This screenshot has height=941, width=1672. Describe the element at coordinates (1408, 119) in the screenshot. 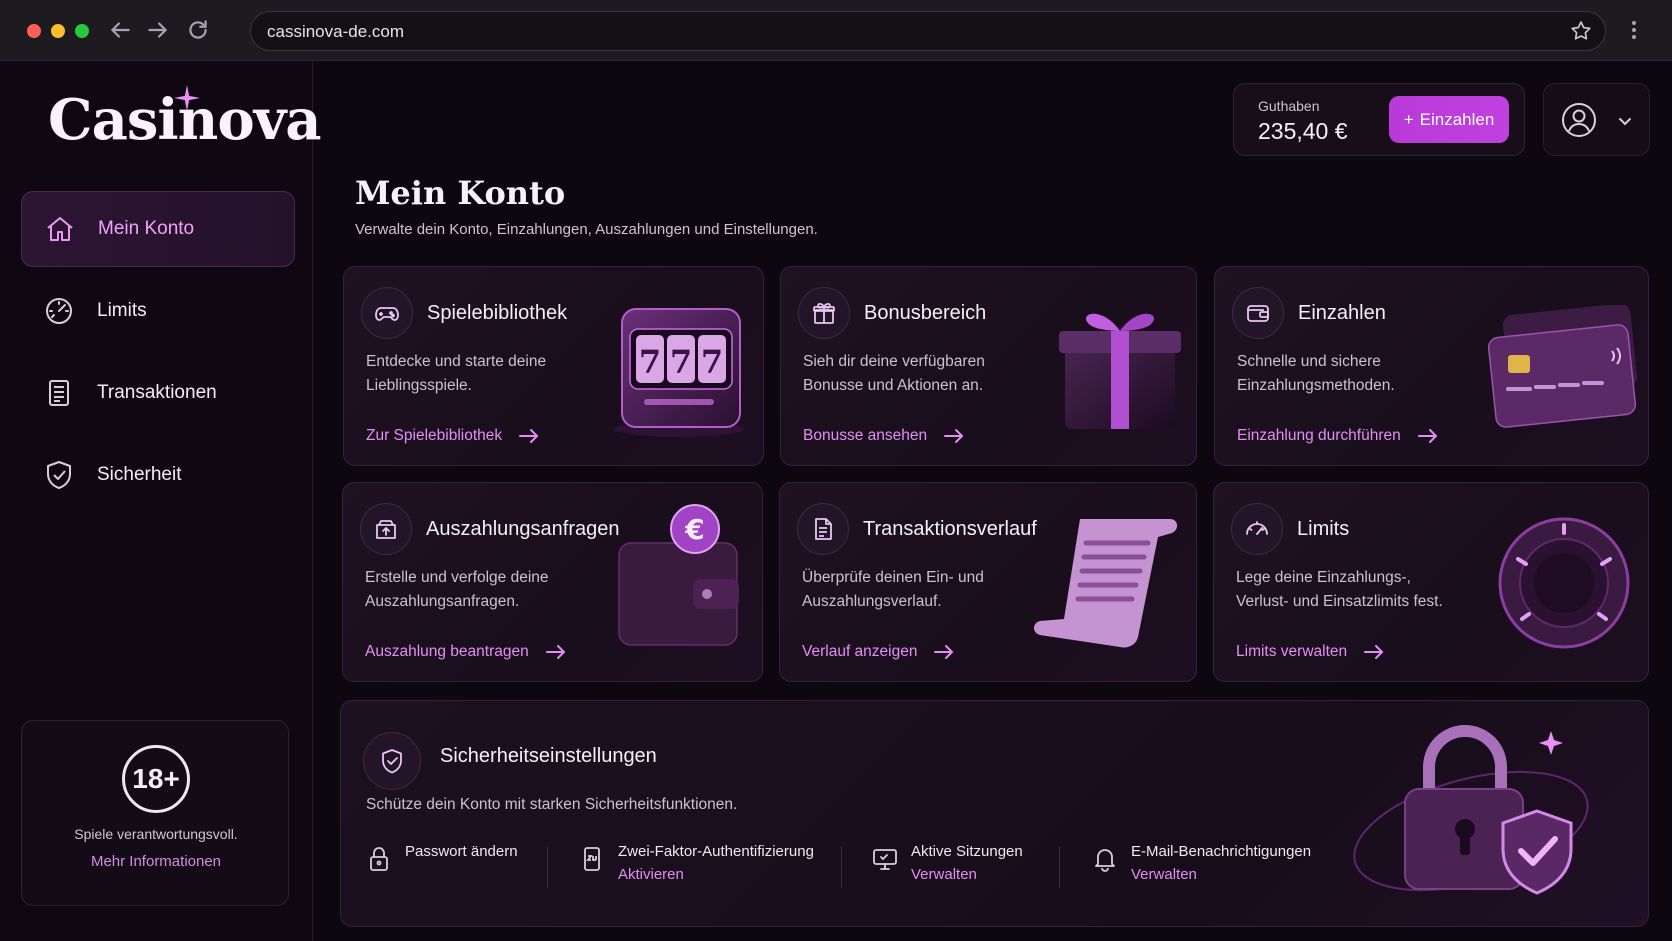

I see `plus-icon: +` at that location.